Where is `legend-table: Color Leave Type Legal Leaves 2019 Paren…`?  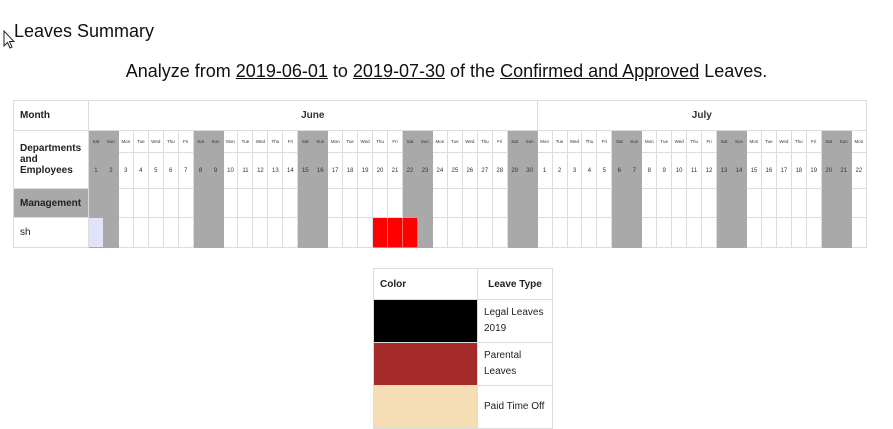 legend-table: Color Leave Type Legal Leaves 2019 Paren… is located at coordinates (463, 348).